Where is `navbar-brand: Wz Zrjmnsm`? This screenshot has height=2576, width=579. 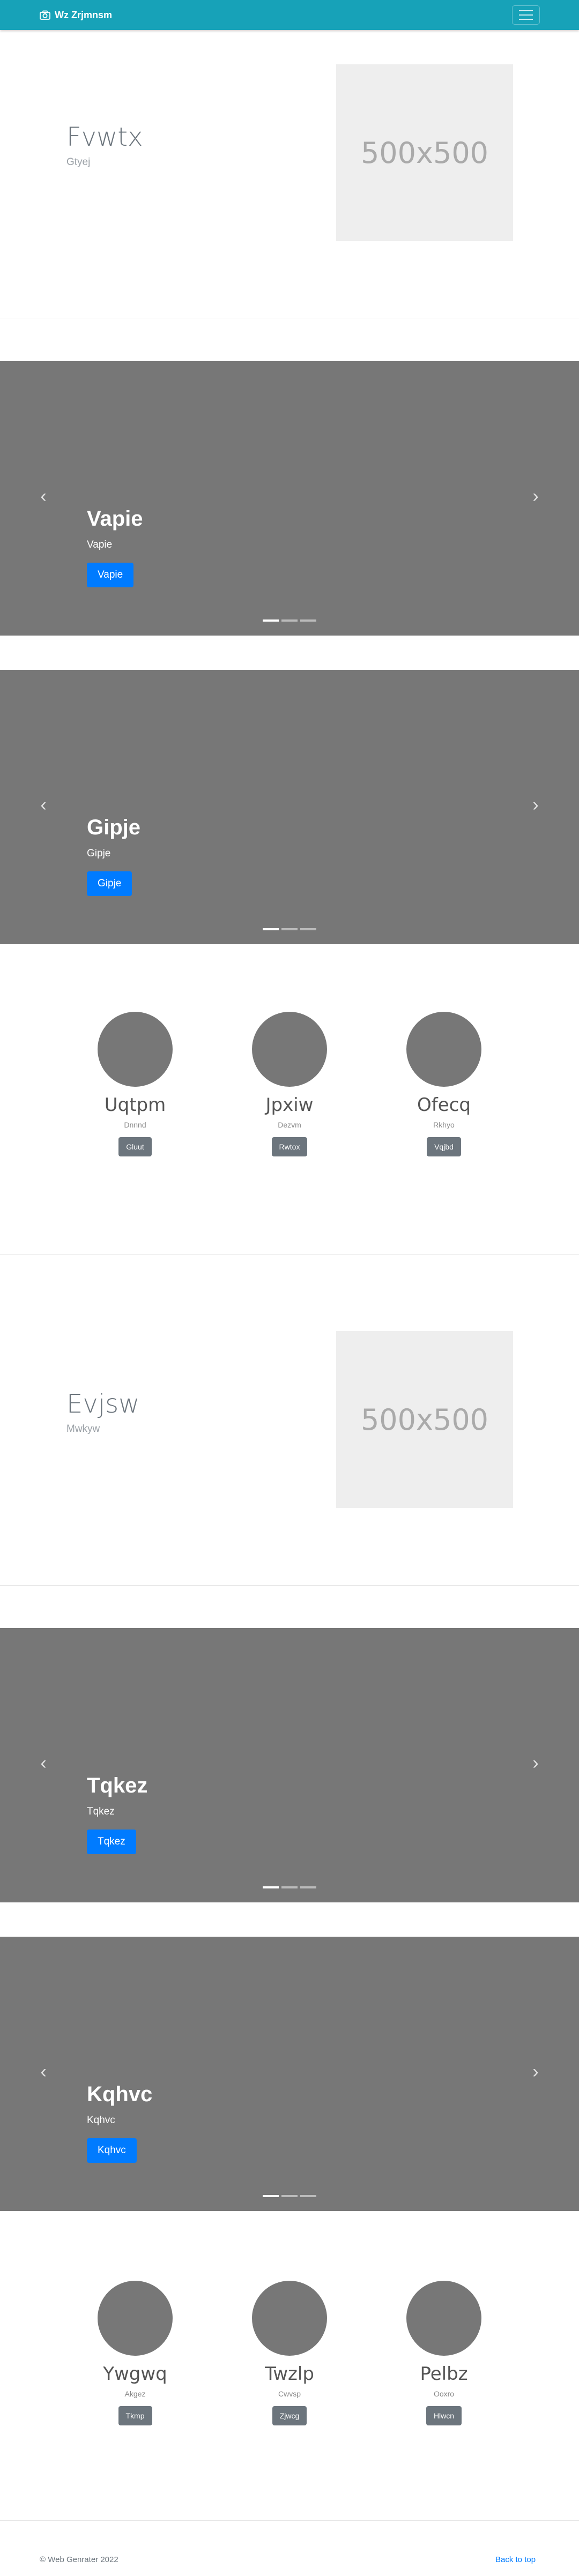
navbar-brand: Wz Zrjmnsm is located at coordinates (76, 15).